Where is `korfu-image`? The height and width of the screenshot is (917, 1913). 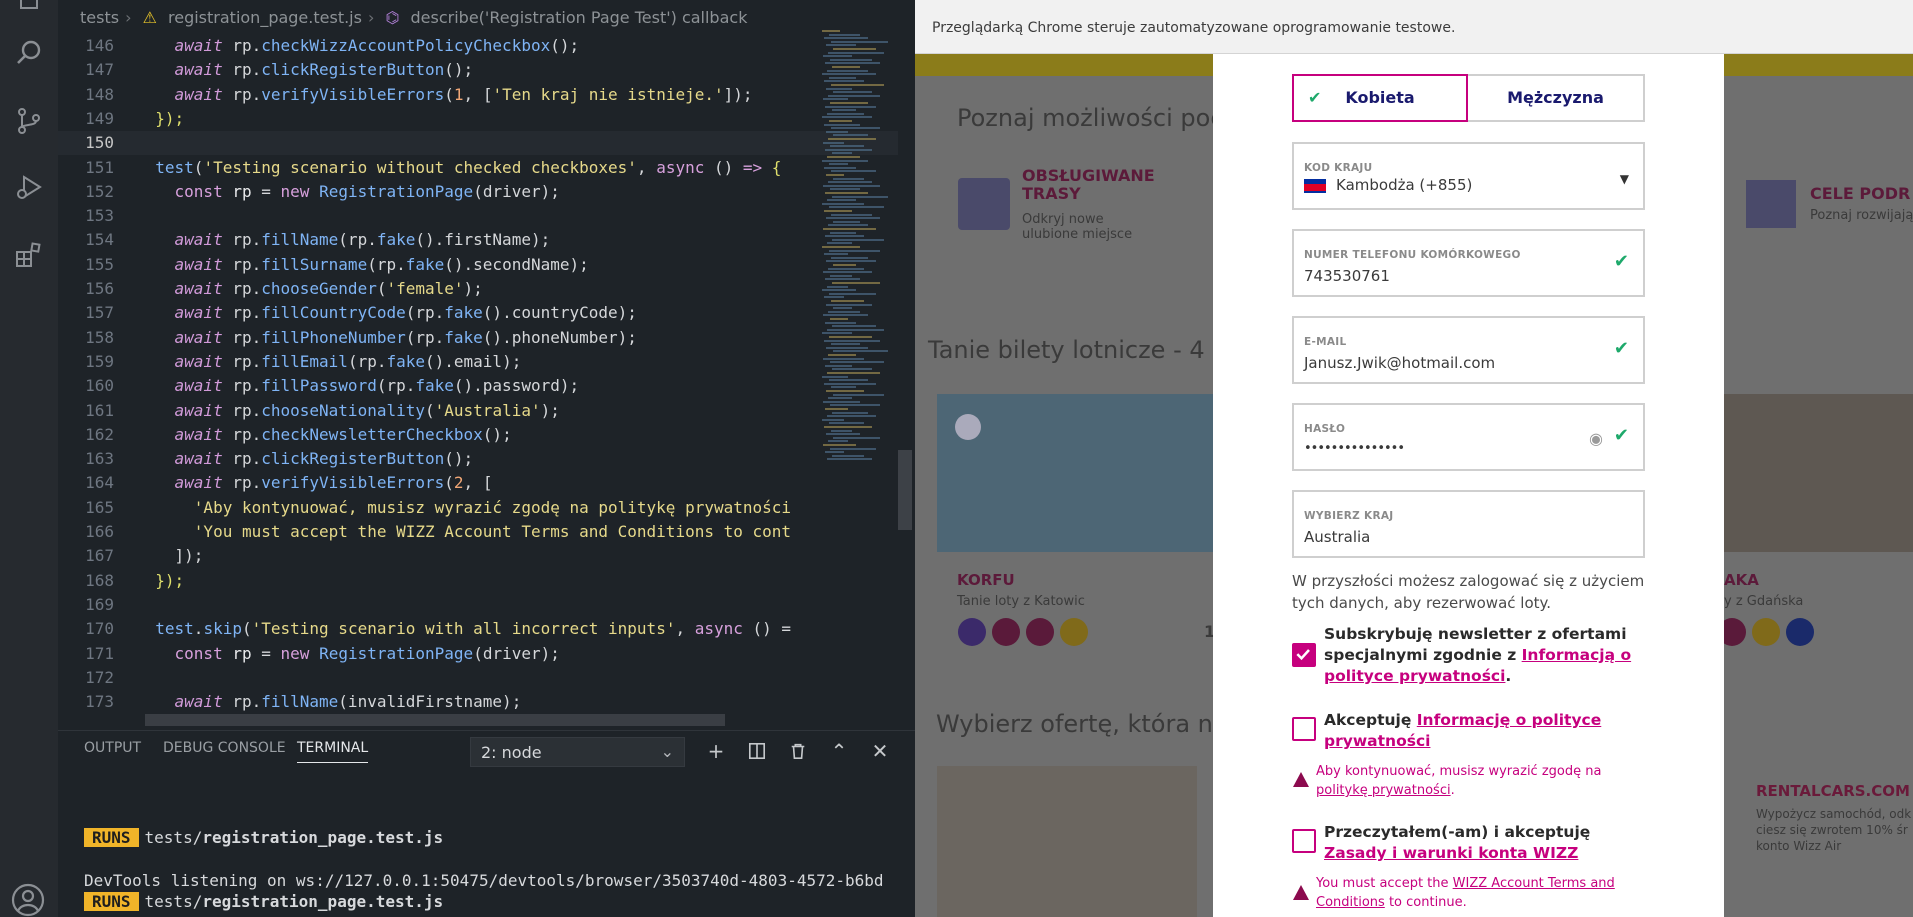 korfu-image is located at coordinates (1075, 473).